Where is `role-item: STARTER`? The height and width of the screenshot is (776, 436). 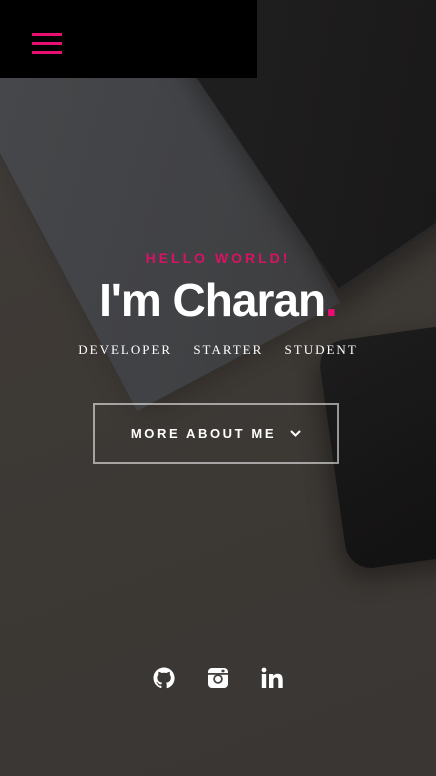
role-item: STARTER is located at coordinates (228, 349).